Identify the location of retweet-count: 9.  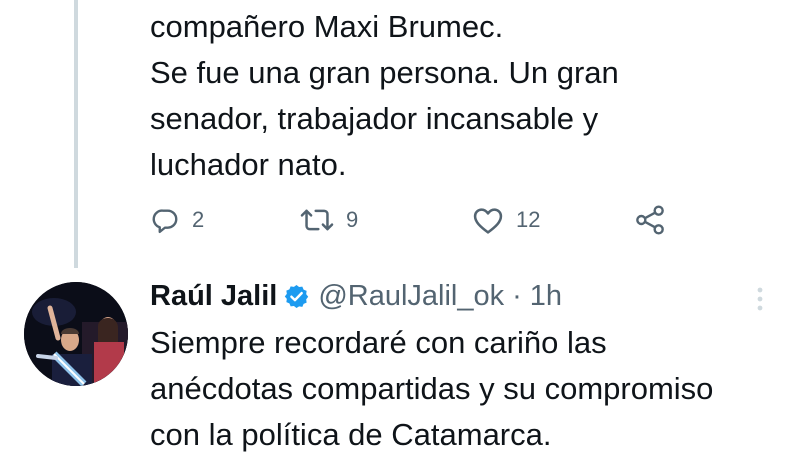
(352, 219).